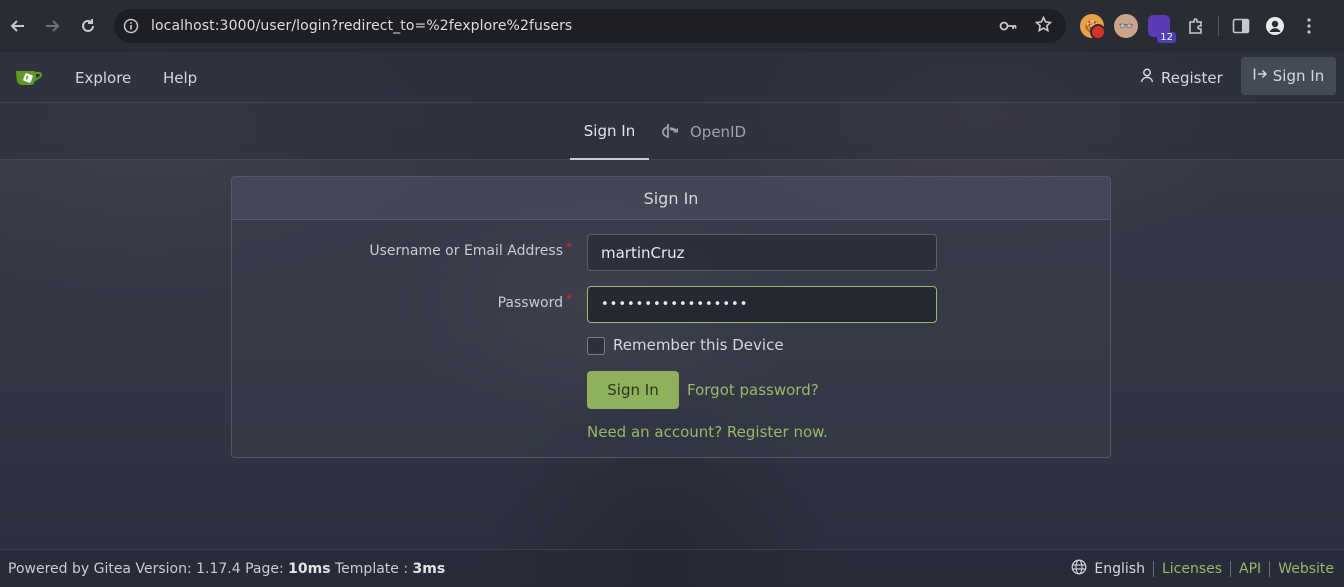  What do you see at coordinates (675, 304) in the screenshot?
I see `password-value: •••••••••••••••••` at bounding box center [675, 304].